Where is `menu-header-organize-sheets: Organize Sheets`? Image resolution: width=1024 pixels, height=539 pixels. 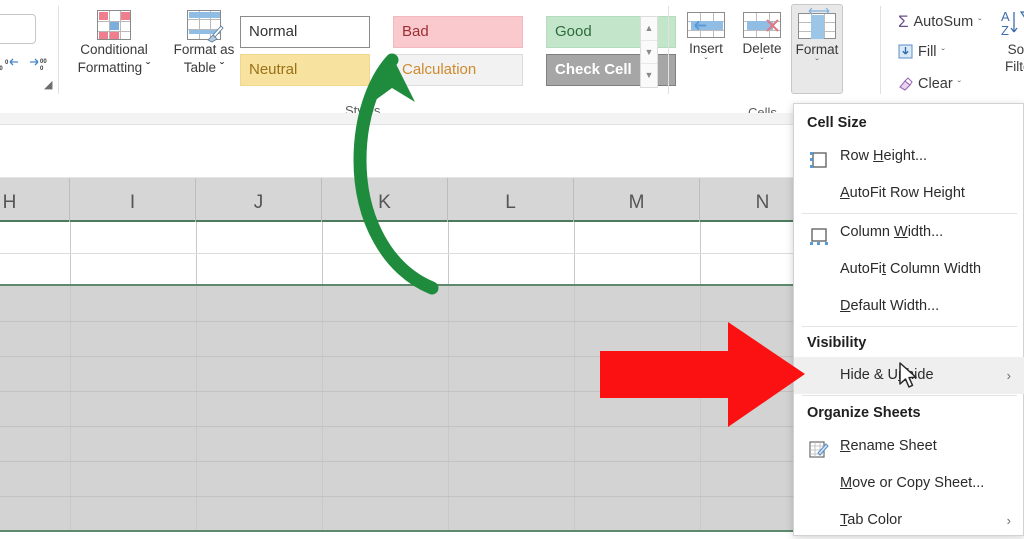
menu-header-organize-sheets: Organize Sheets is located at coordinates (864, 413).